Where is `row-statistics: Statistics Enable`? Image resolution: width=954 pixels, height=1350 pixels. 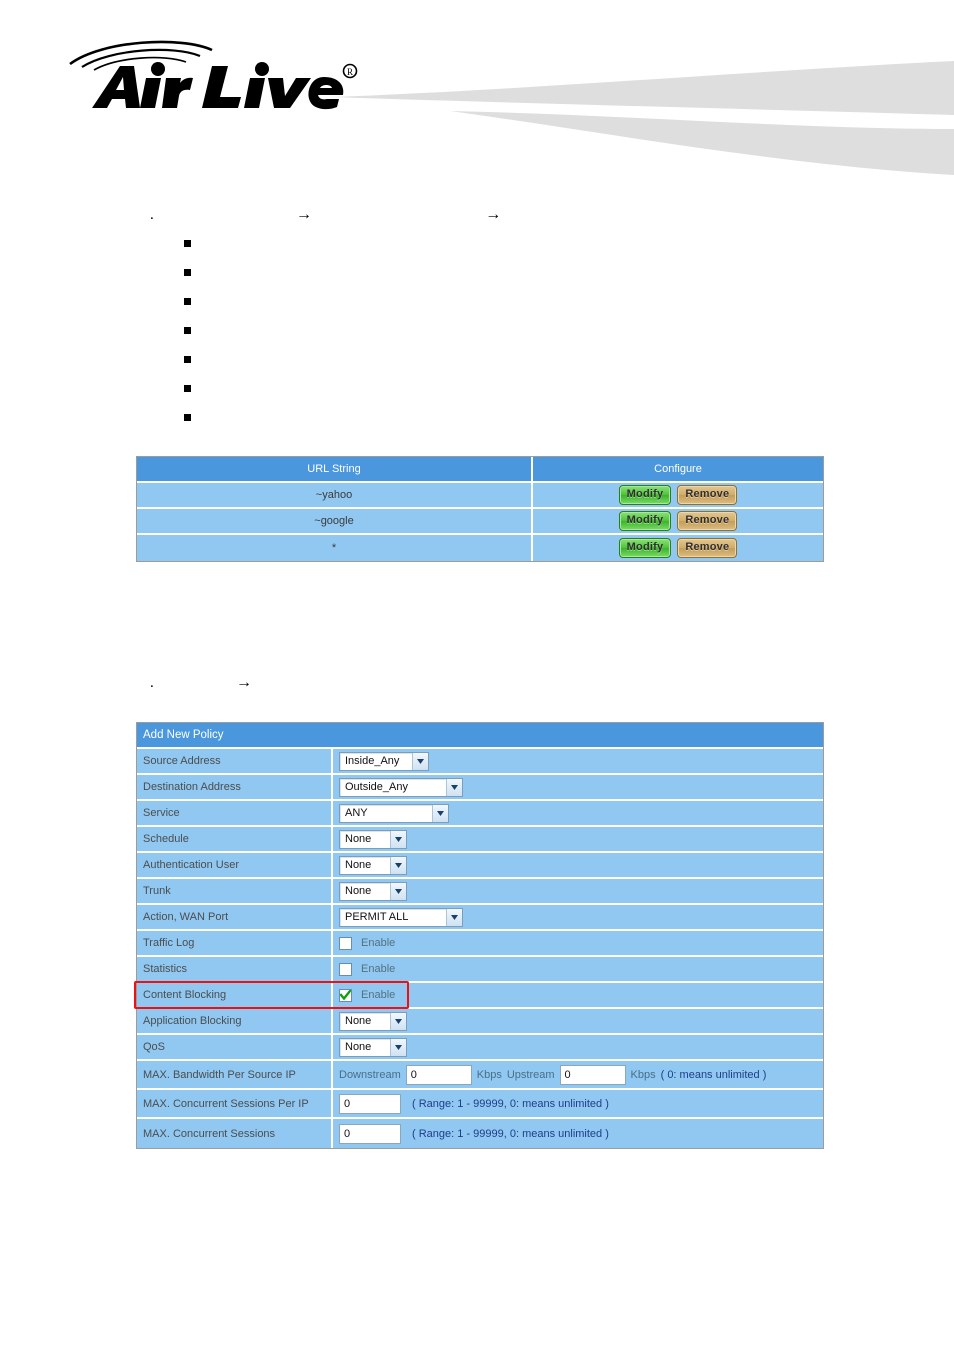 row-statistics: Statistics Enable is located at coordinates (480, 970).